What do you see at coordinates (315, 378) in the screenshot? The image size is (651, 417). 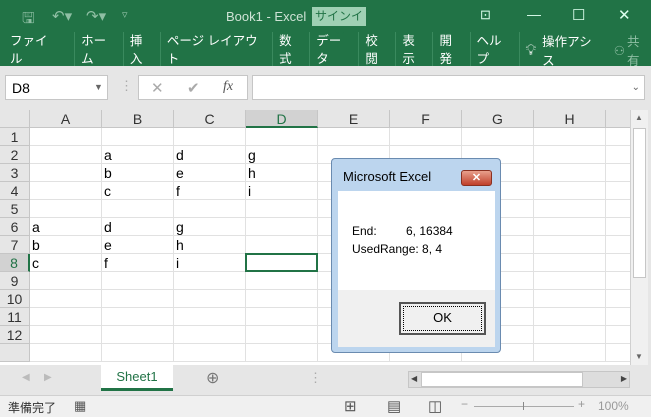 I see `splitter-icon: ⋮` at bounding box center [315, 378].